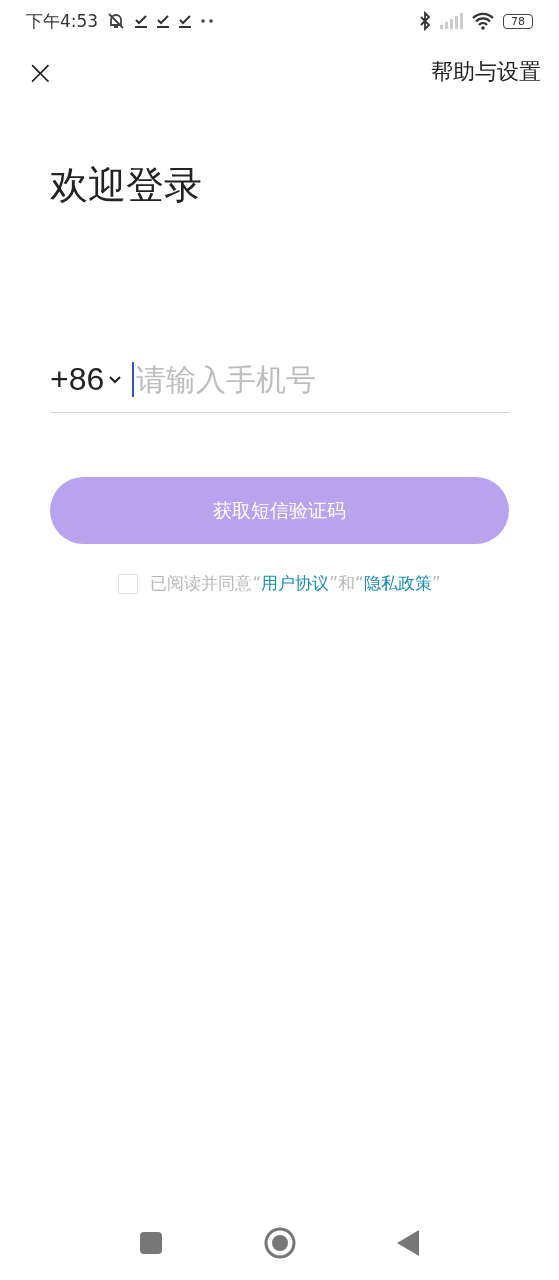 The height and width of the screenshot is (1280, 559). I want to click on close-button: ×, so click(40, 72).